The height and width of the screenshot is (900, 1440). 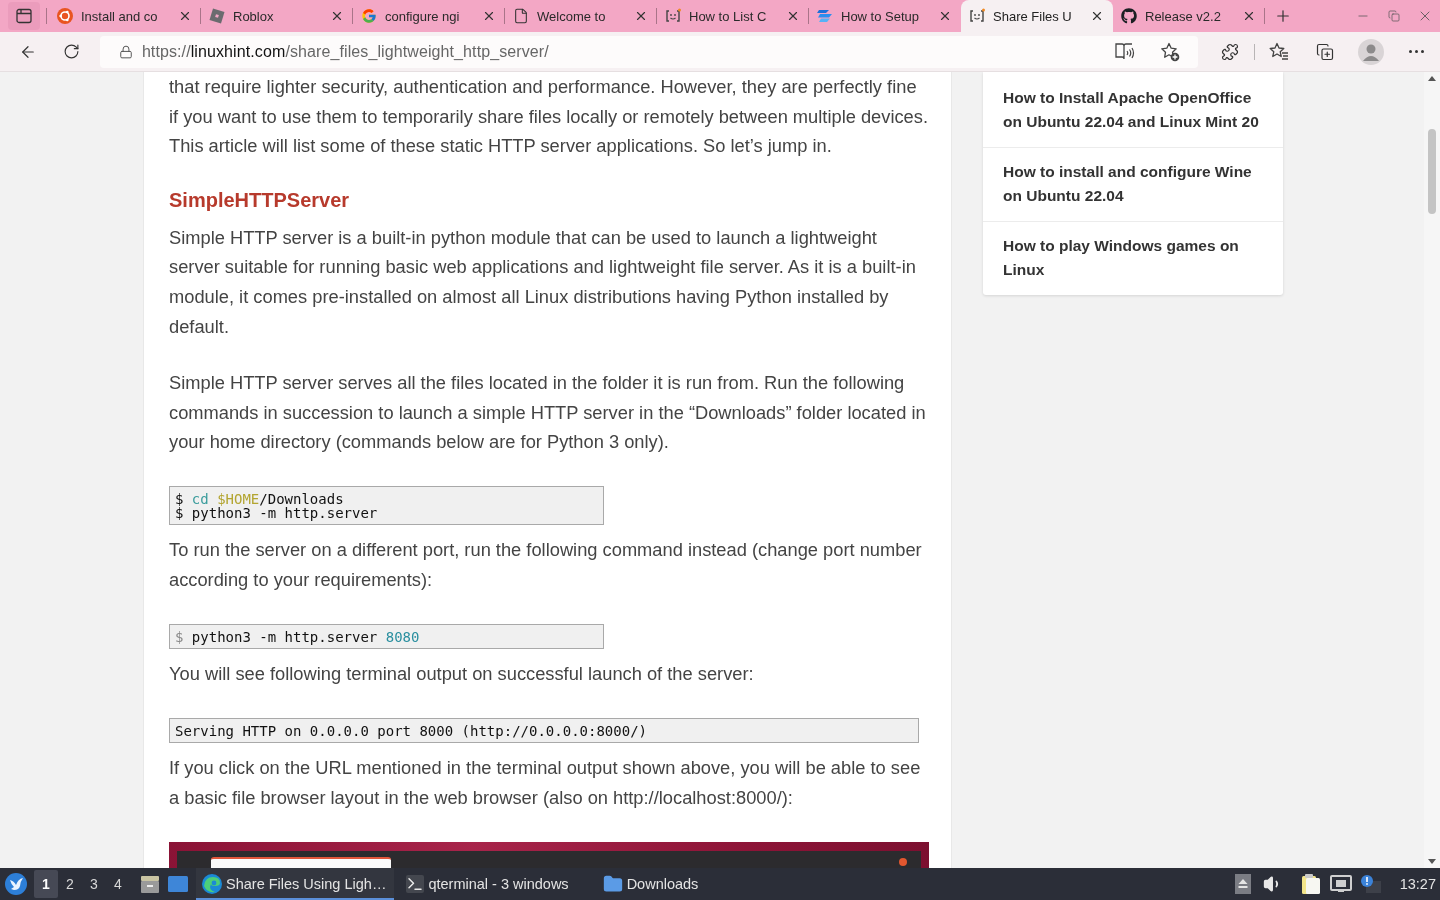 What do you see at coordinates (581, 16) in the screenshot?
I see `browser-tab: Welcome to` at bounding box center [581, 16].